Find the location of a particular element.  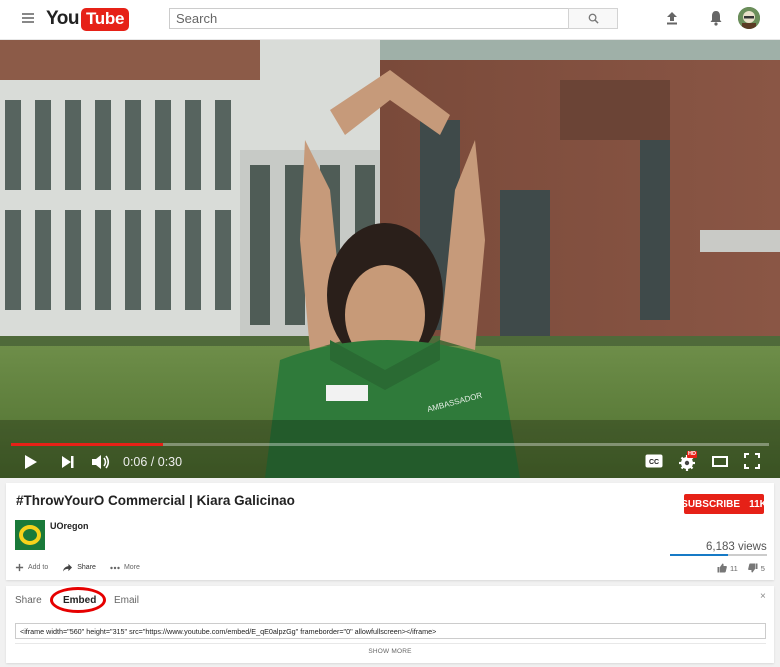

progress-played is located at coordinates (87, 444).